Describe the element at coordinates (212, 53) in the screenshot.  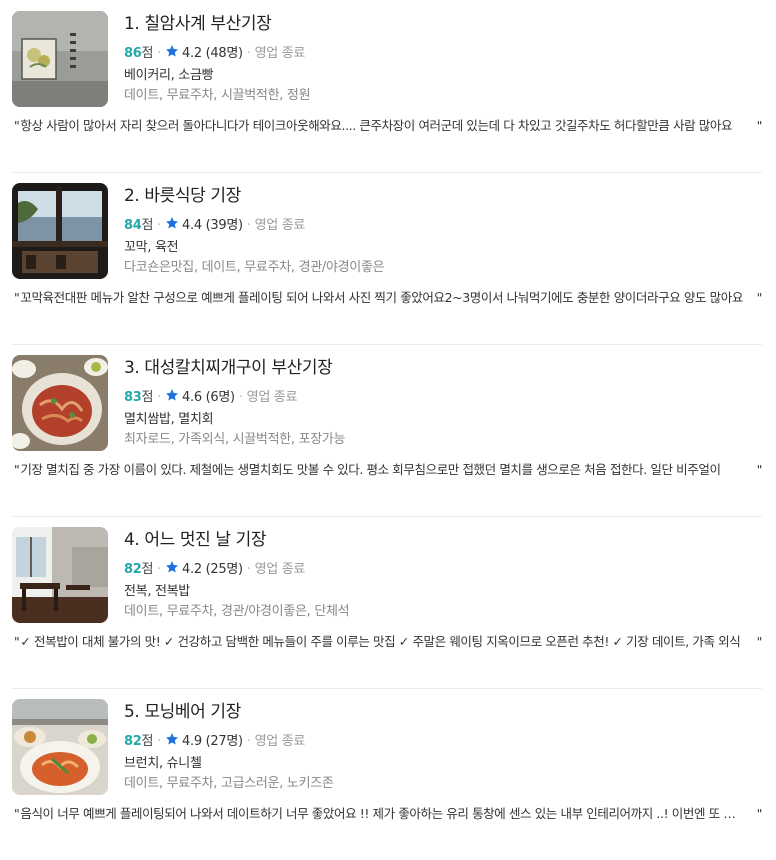
I see `rating: 4.2 (48명)` at that location.